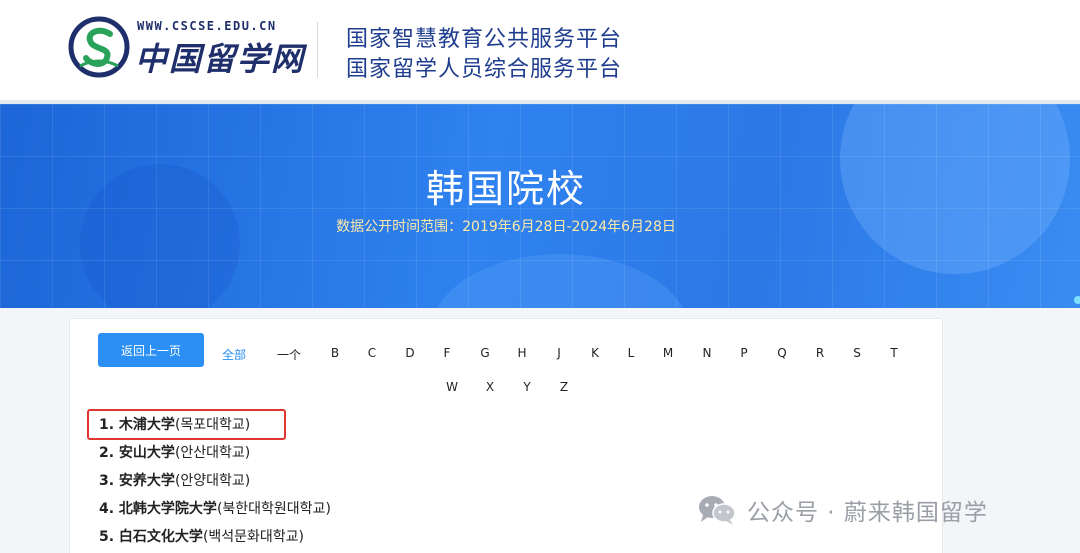 The width and height of the screenshot is (1080, 553). I want to click on filter-all: 全部, so click(234, 354).